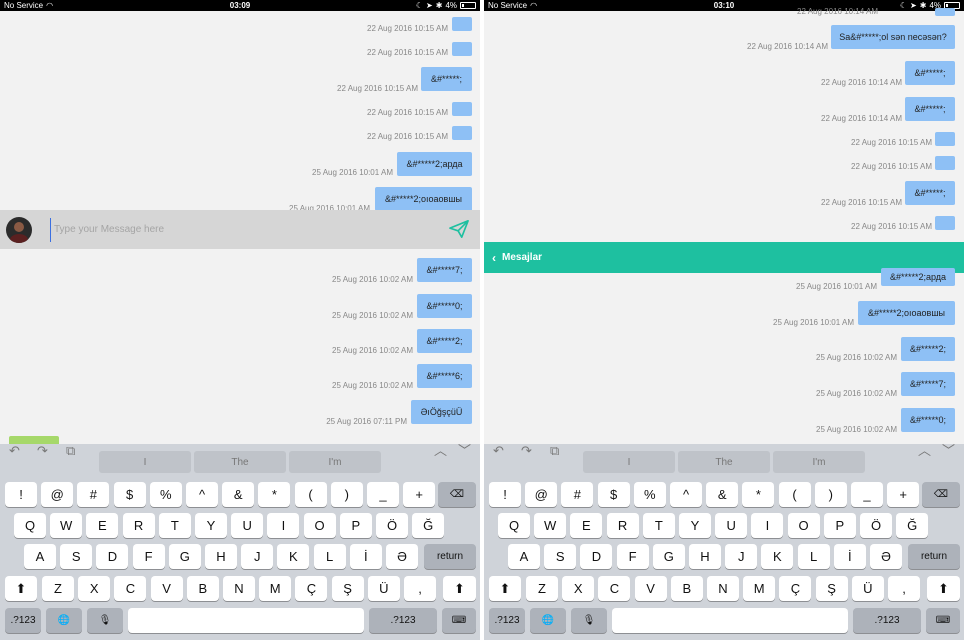 Image resolution: width=964 pixels, height=640 pixels. What do you see at coordinates (311, 588) in the screenshot?
I see `key: Ç` at bounding box center [311, 588].